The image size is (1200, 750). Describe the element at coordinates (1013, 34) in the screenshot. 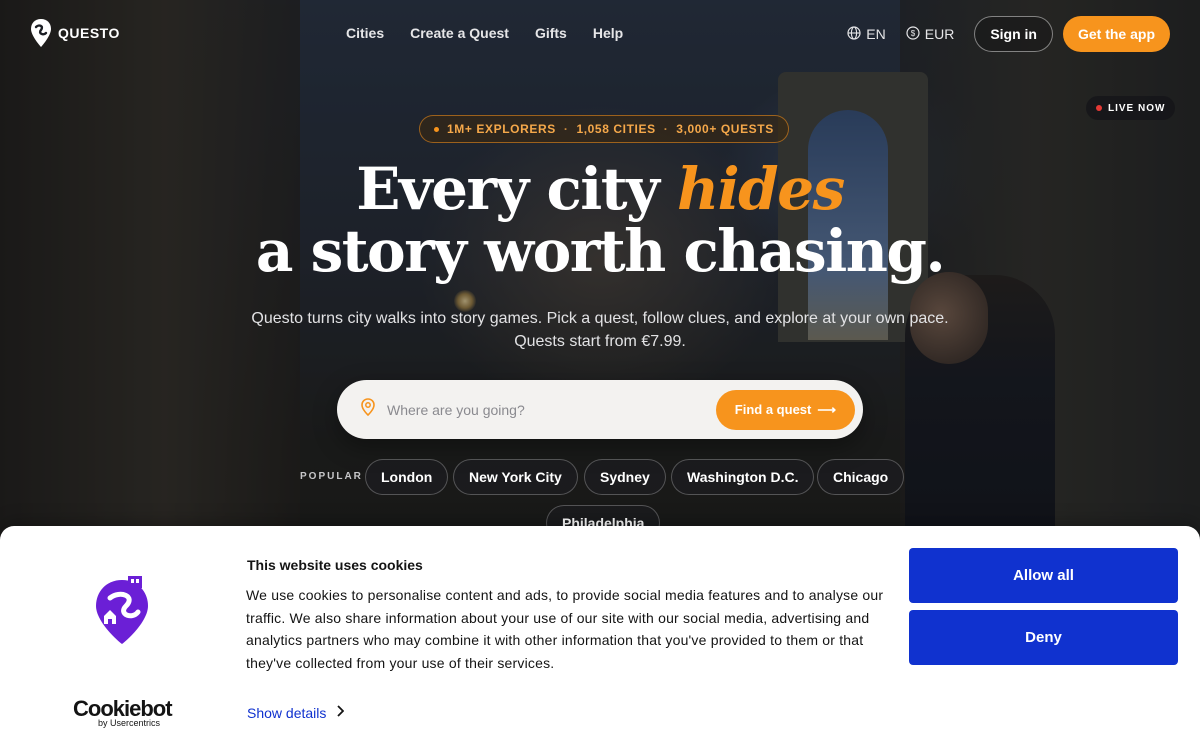

I see `sign-in-button: Sign in` at that location.